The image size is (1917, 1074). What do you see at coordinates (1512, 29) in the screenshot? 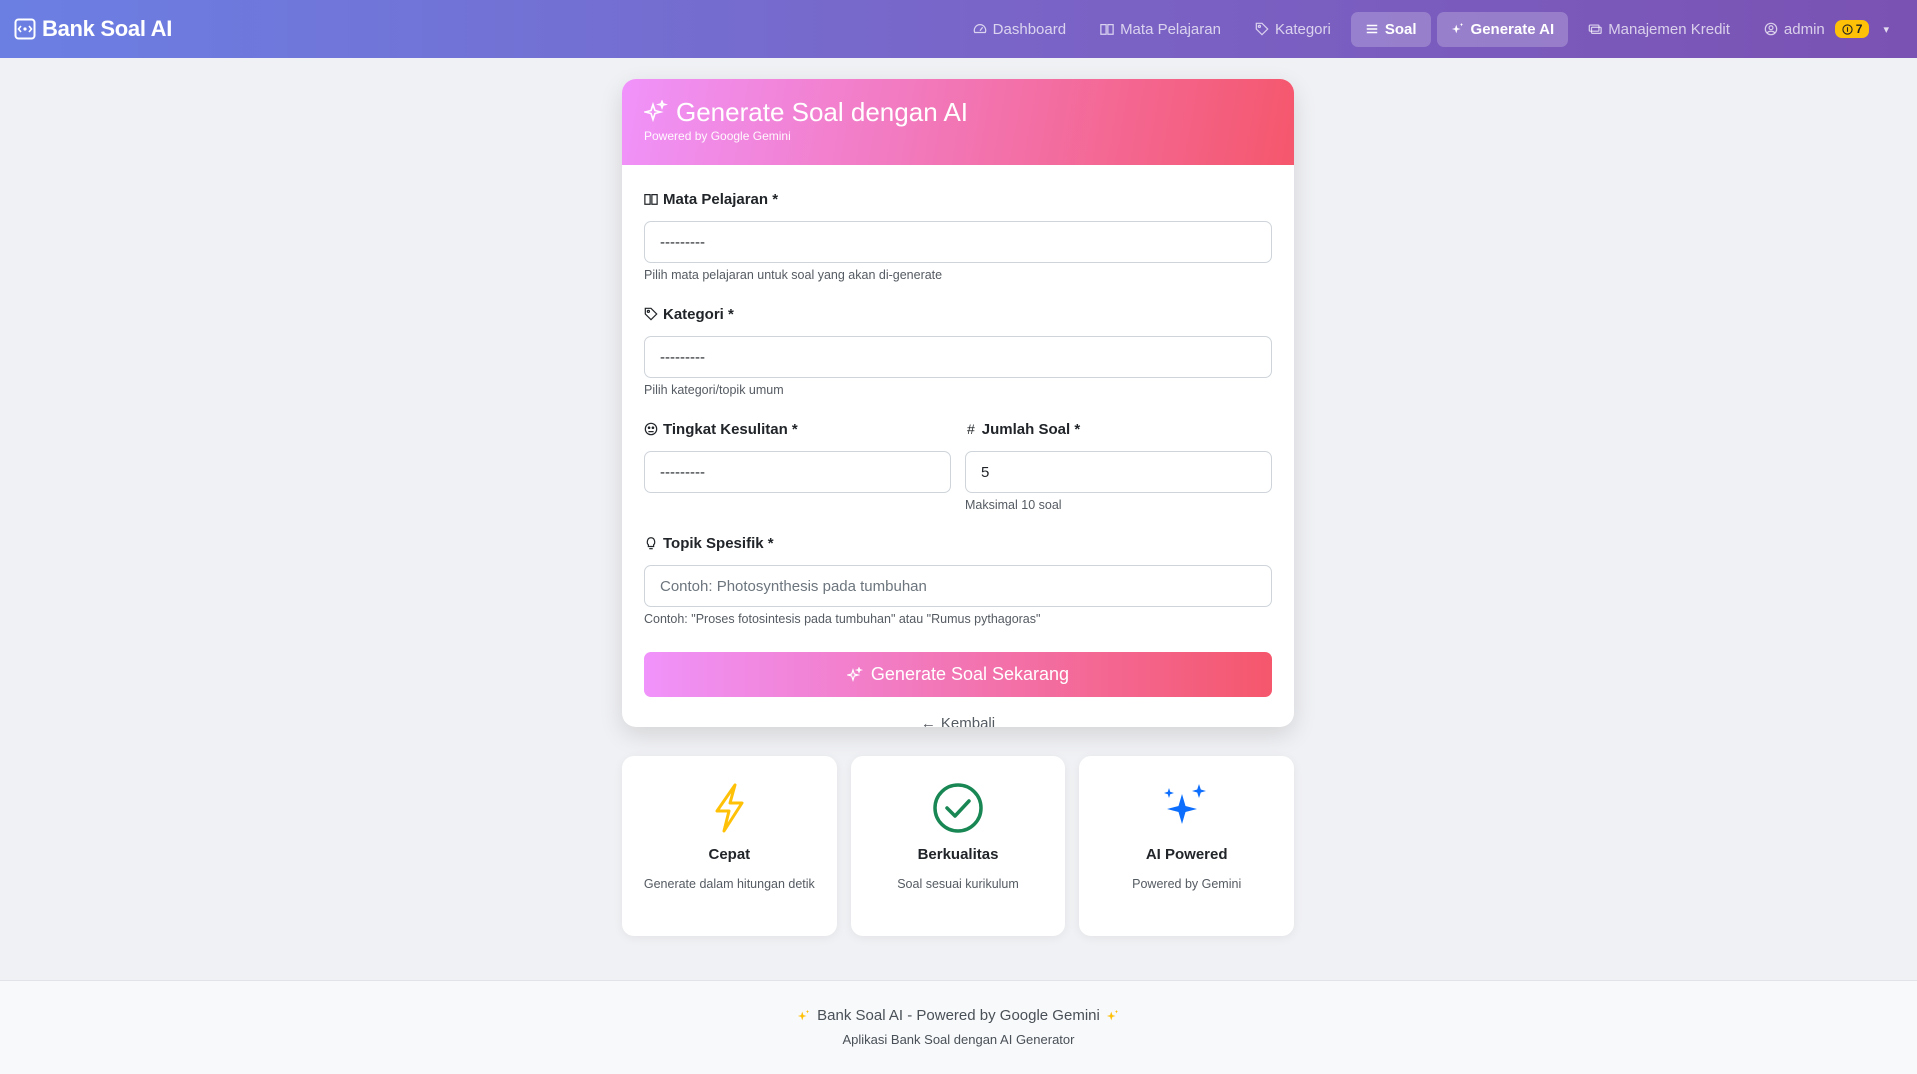
I see `nav-label: Generate AI` at bounding box center [1512, 29].